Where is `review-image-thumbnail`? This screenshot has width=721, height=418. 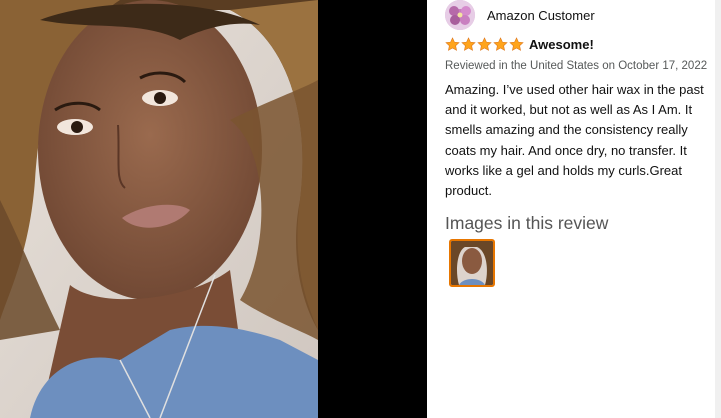 review-image-thumbnail is located at coordinates (472, 263).